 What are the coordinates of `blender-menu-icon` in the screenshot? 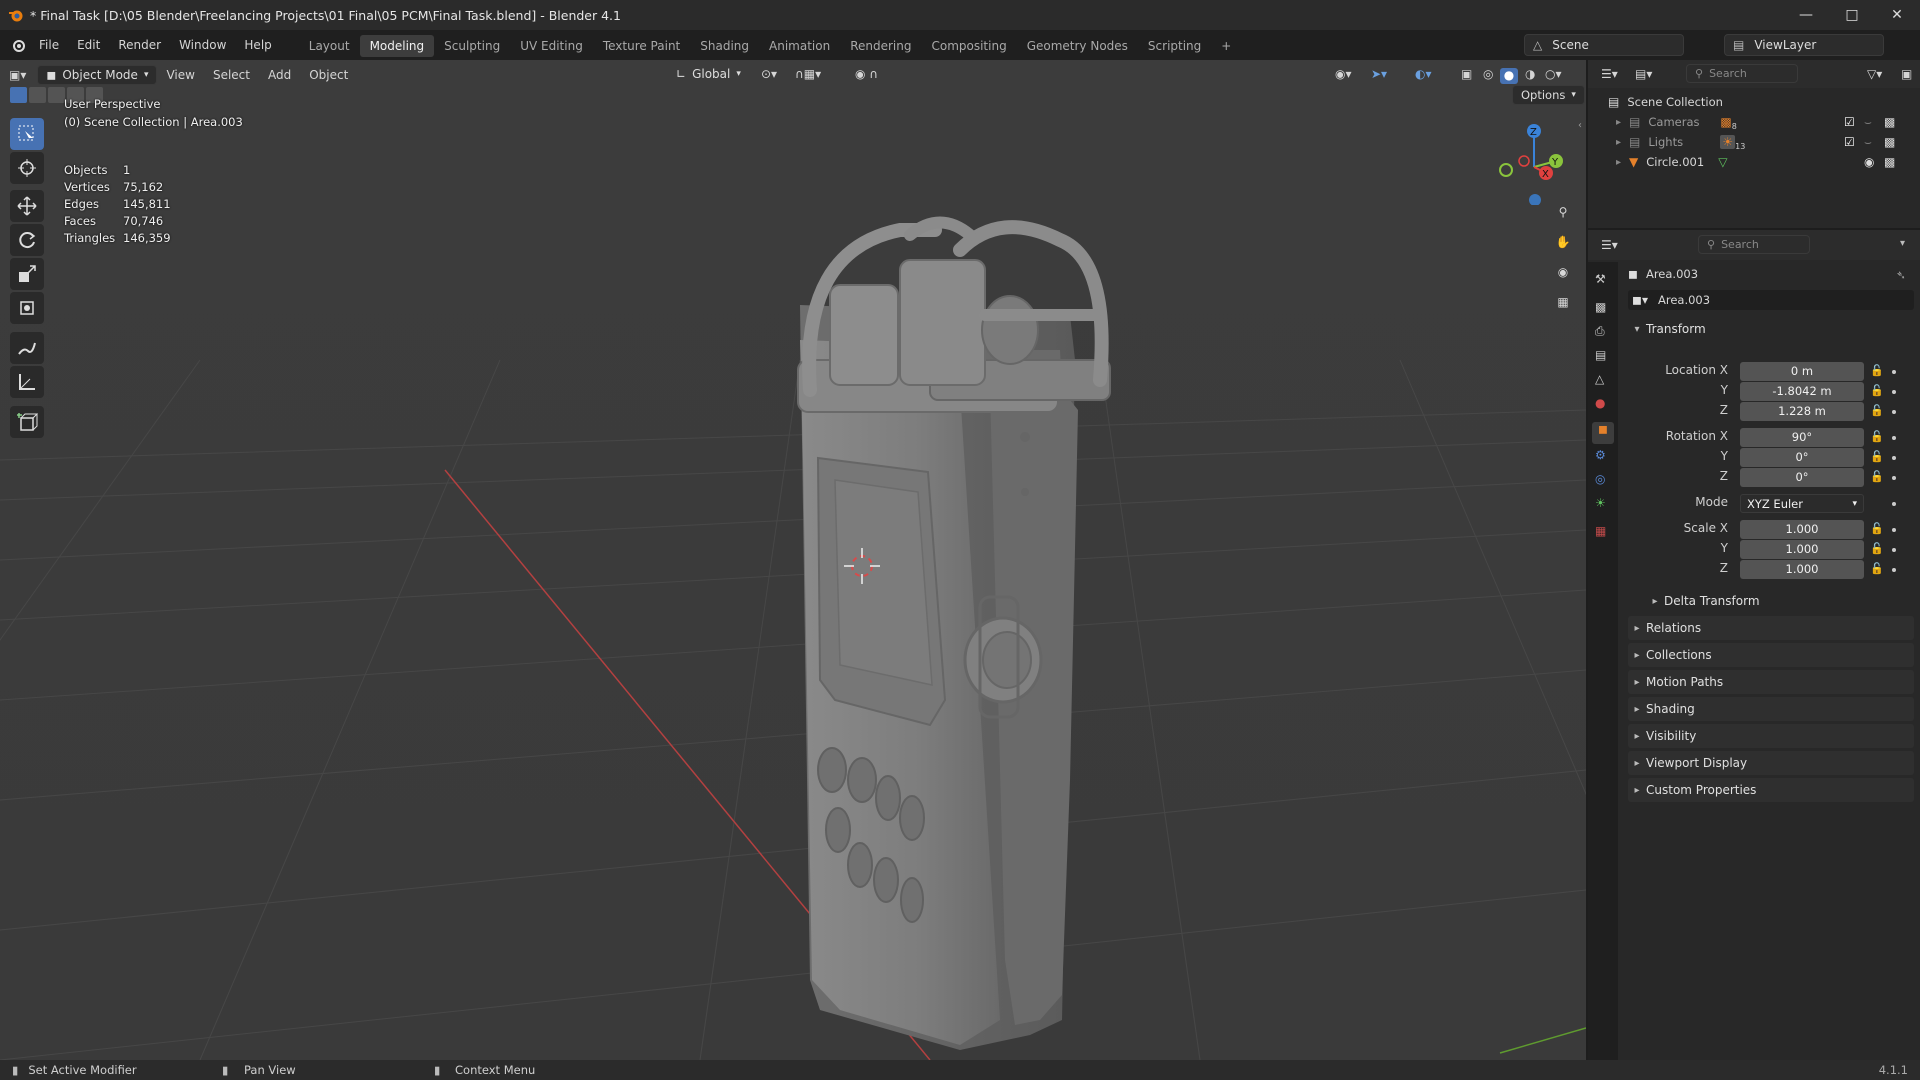 It's located at (18, 45).